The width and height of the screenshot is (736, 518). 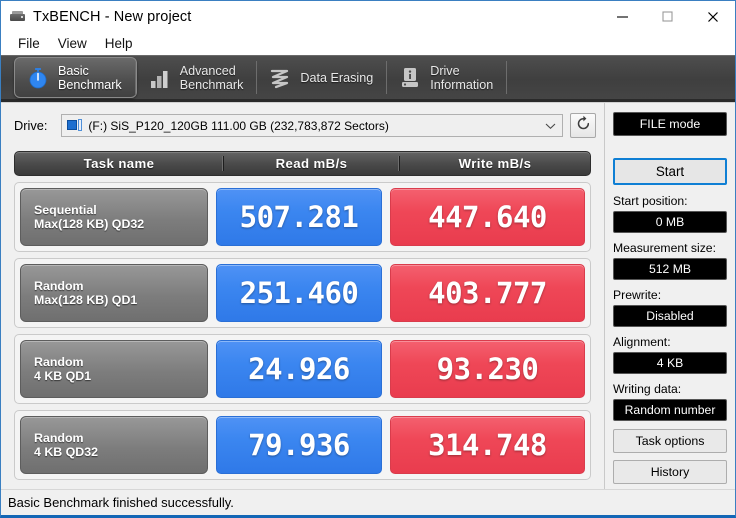 I want to click on prewrite-label: Prewrite:, so click(x=637, y=295).